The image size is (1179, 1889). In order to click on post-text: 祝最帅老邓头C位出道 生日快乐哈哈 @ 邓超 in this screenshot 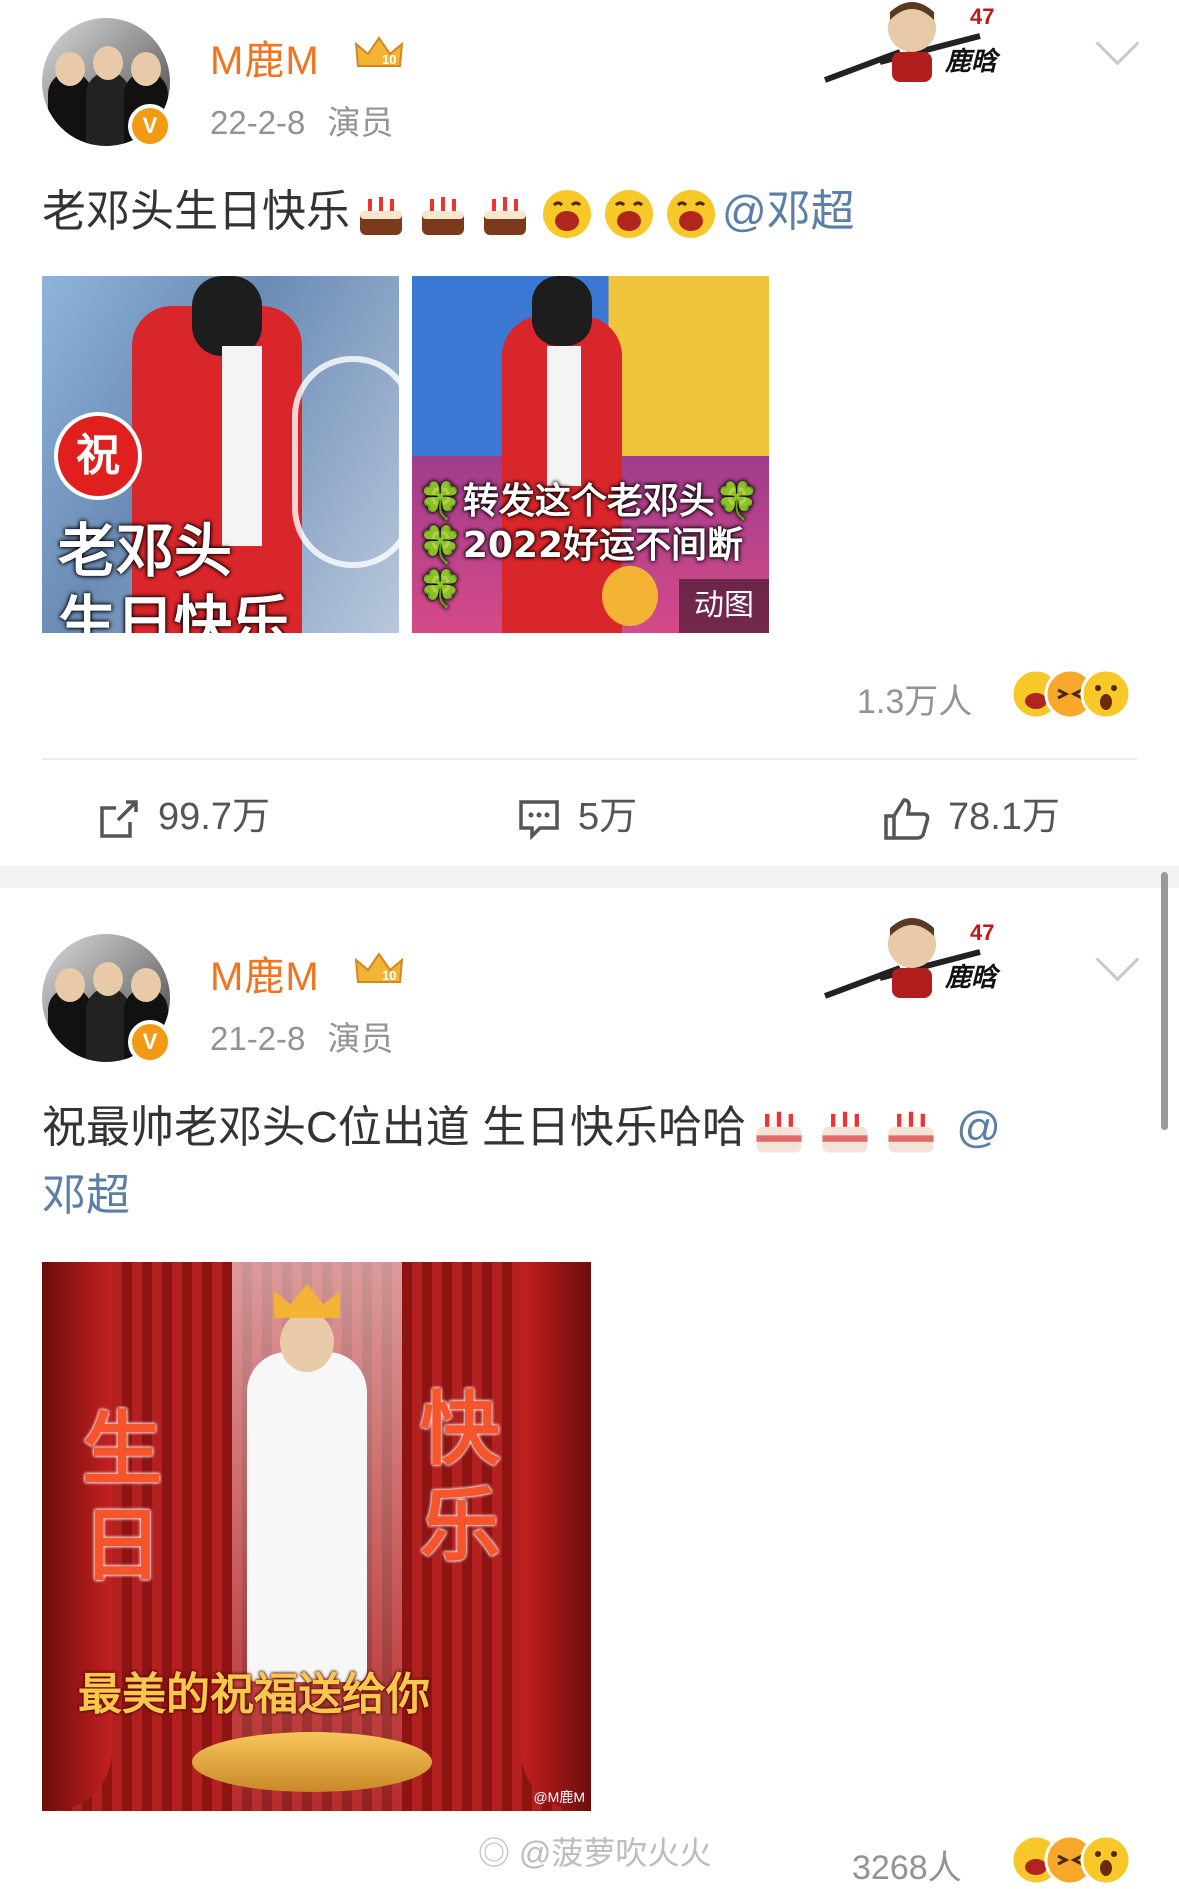, I will do `click(587, 1162)`.